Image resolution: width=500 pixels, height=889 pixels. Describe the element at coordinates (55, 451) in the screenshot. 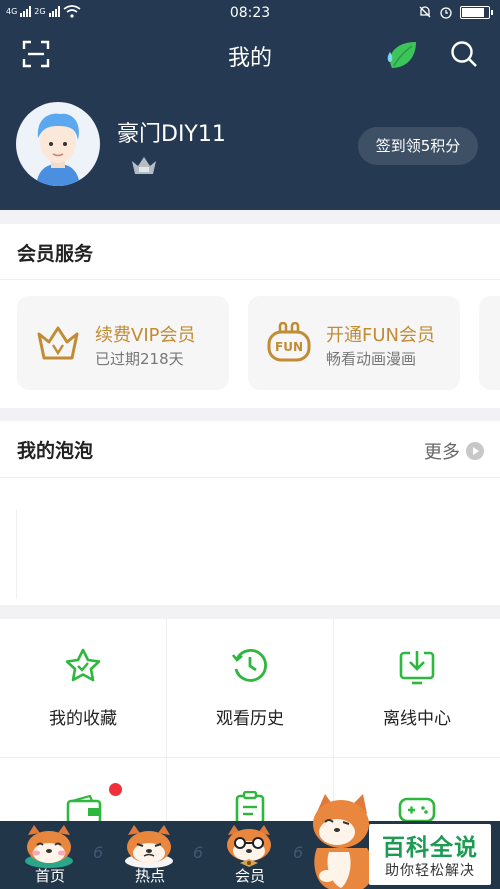

I see `bubbles-title: 我的泡泡` at that location.